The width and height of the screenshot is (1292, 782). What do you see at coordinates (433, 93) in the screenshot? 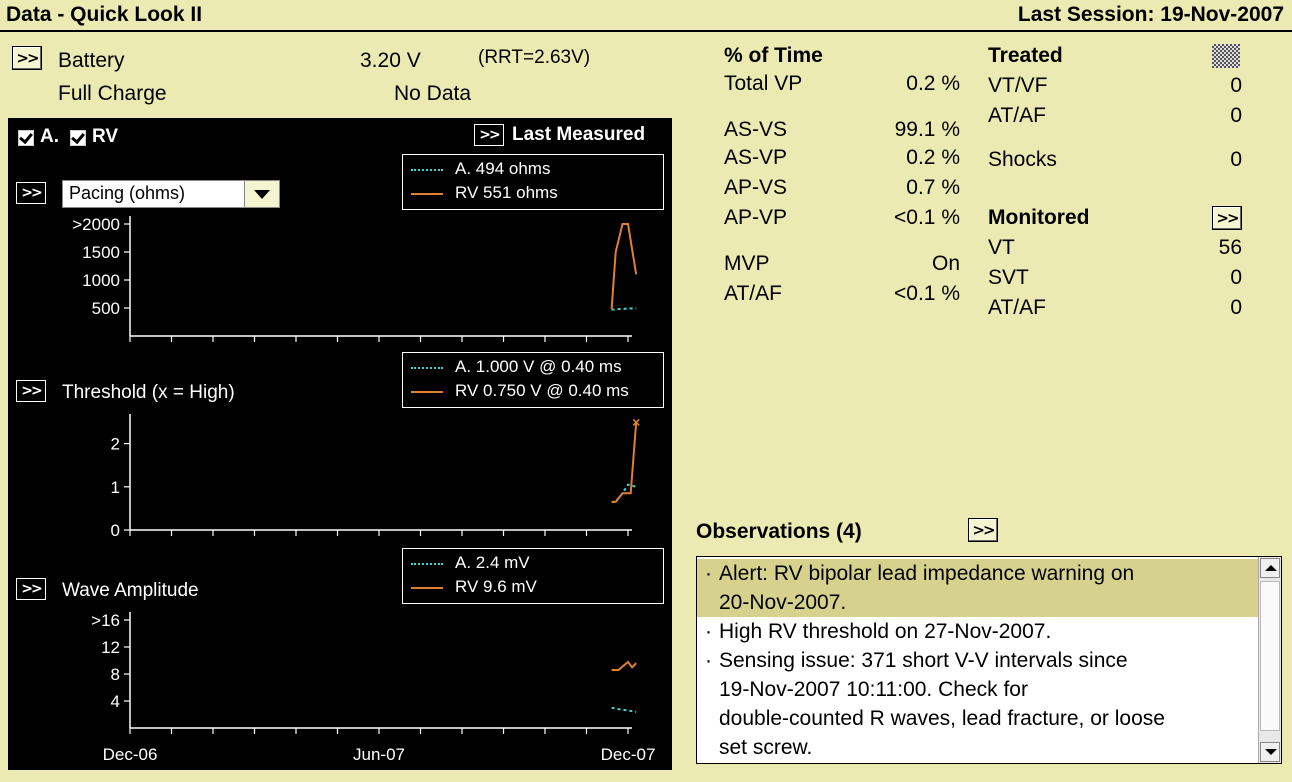
I see `full-charge-value: No Data` at bounding box center [433, 93].